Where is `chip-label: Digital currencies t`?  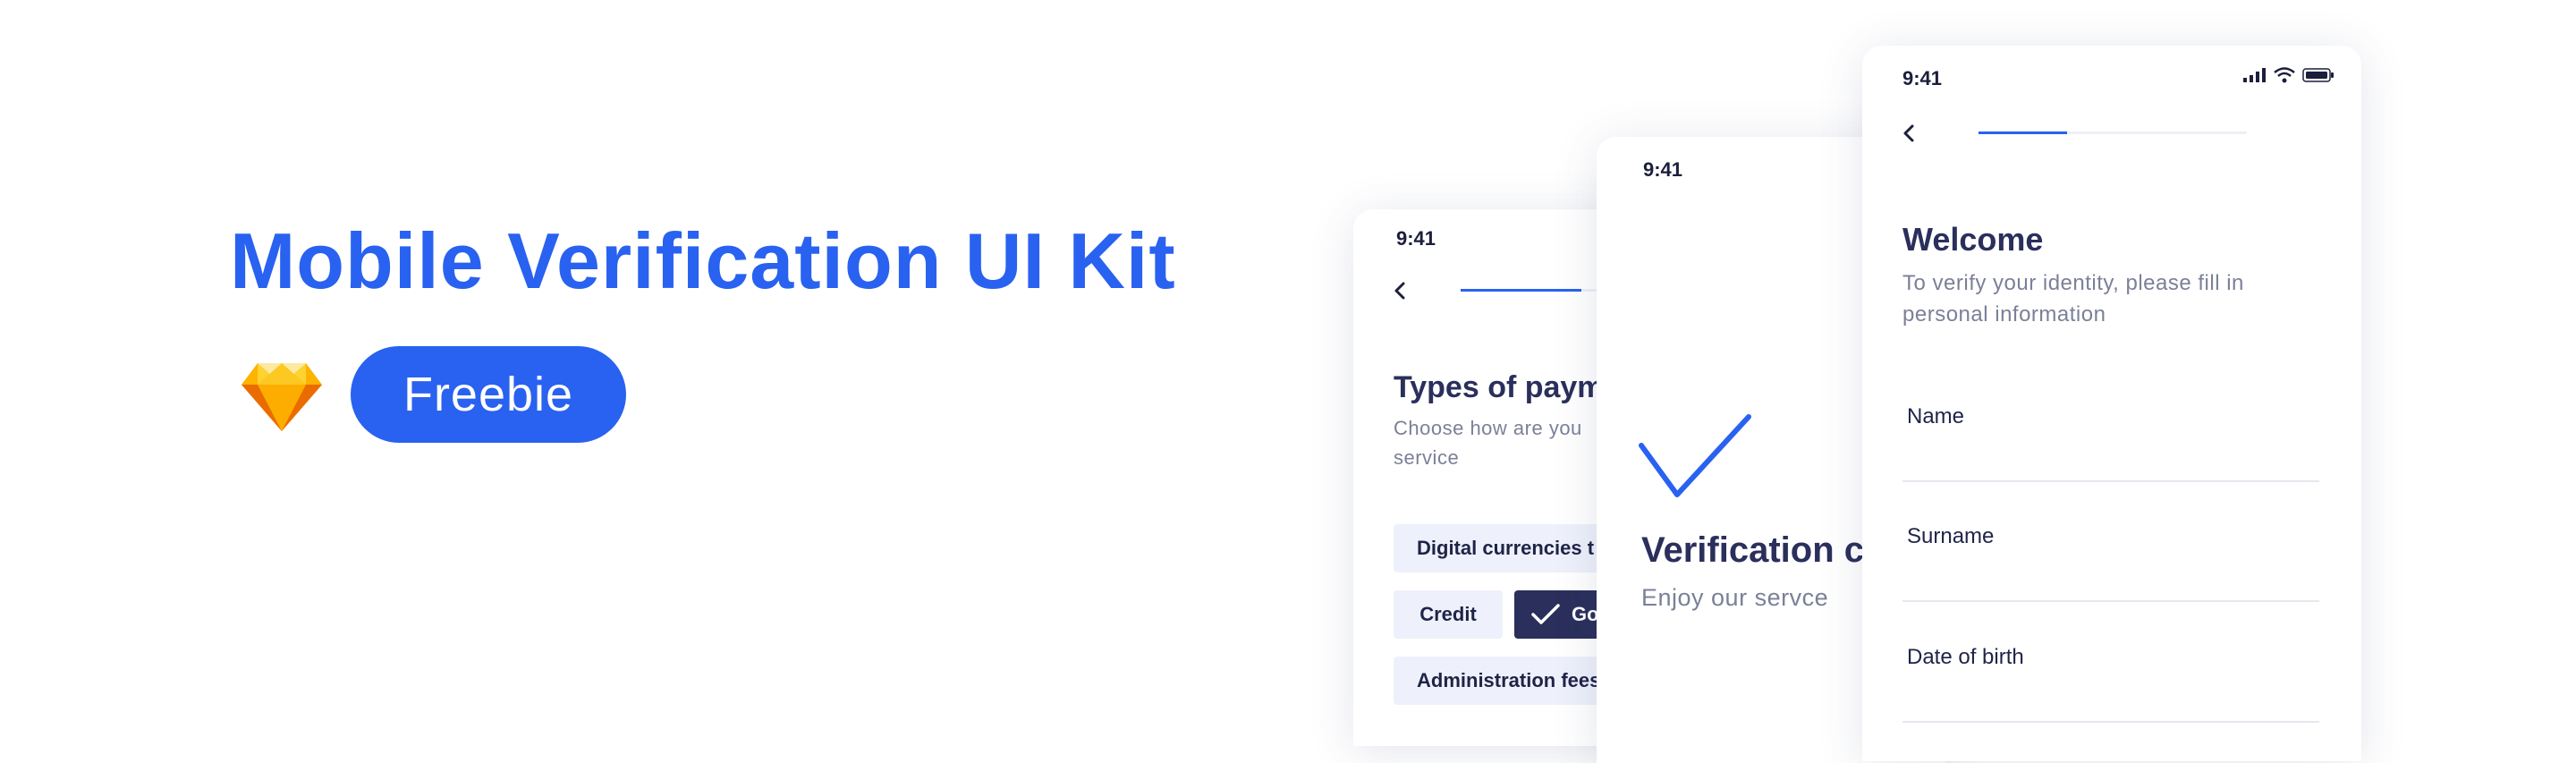 chip-label: Digital currencies t is located at coordinates (1506, 548).